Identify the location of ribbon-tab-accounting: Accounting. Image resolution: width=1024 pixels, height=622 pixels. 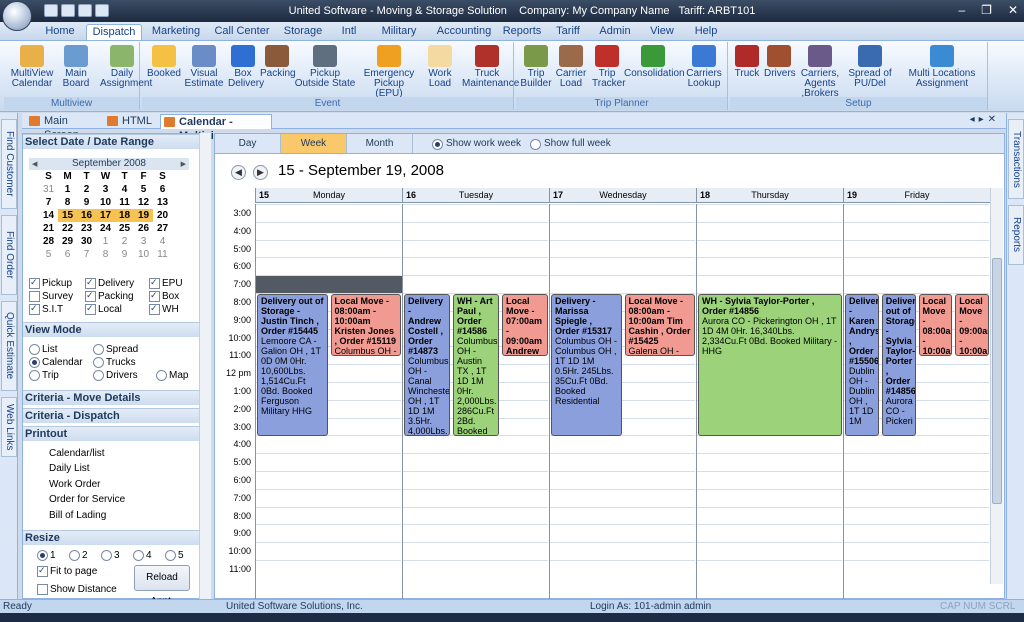
(464, 32).